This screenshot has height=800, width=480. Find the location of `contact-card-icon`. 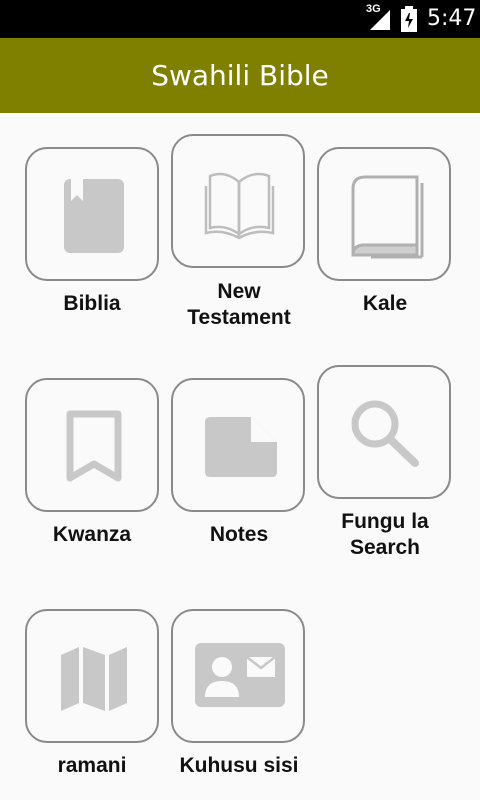

contact-card-icon is located at coordinates (240, 675).